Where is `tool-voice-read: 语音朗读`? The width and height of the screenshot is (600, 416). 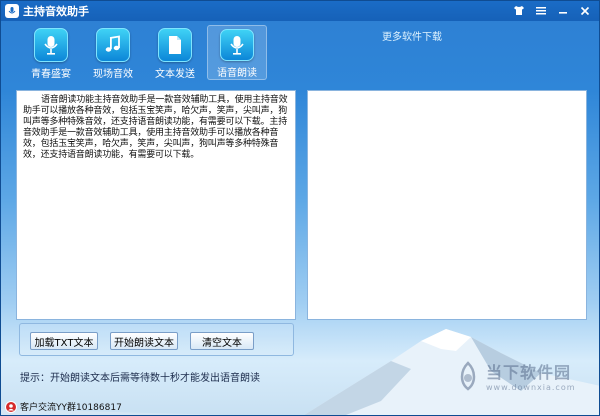
tool-voice-read: 语音朗读 is located at coordinates (237, 52).